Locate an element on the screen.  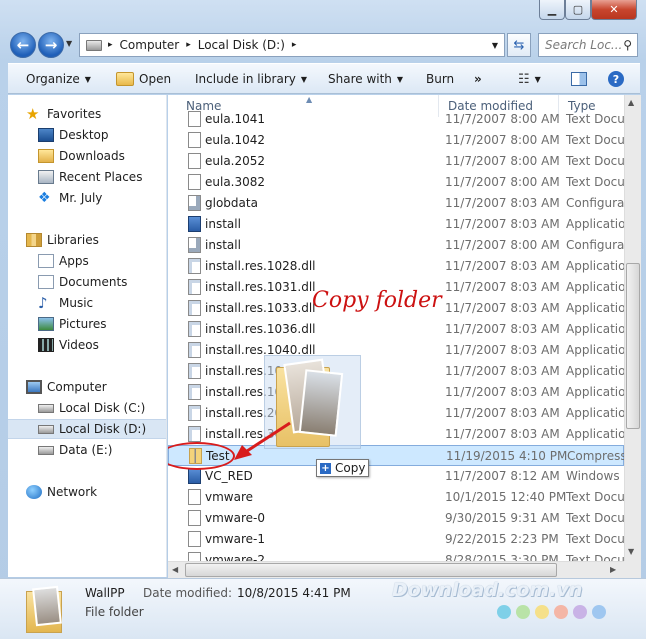
file-row: globdata 11/7/2007 8:03 AM Configurati is located at coordinates (396, 203).